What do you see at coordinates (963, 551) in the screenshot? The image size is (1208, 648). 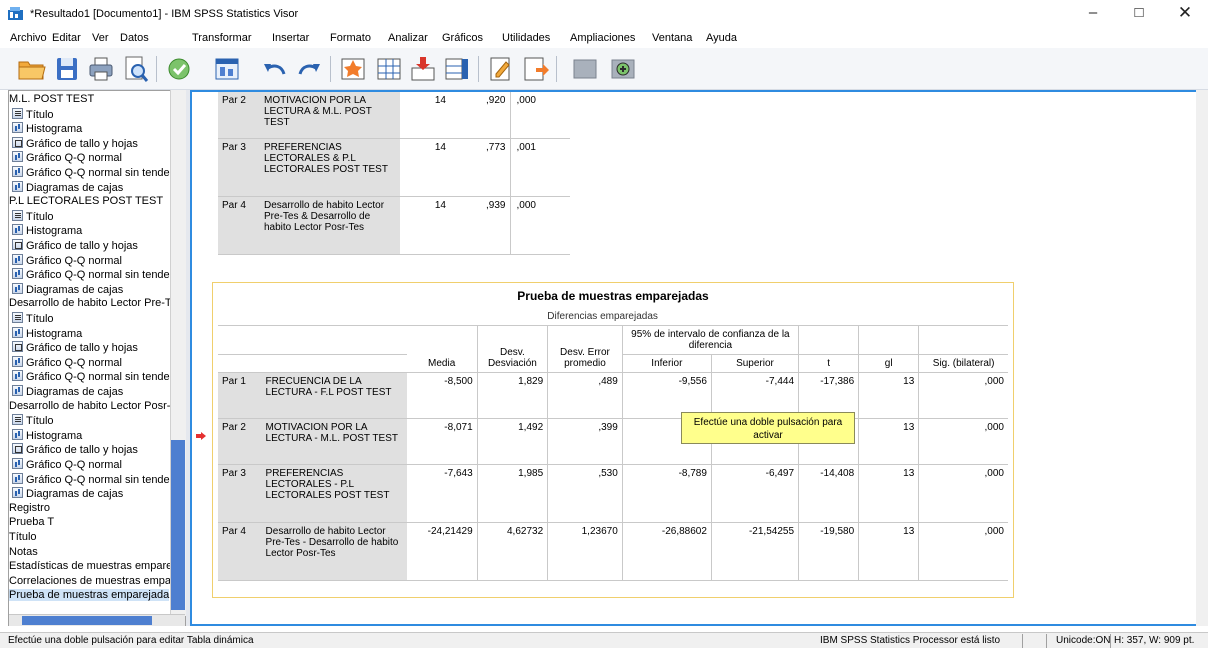 I see `cell-value: ,000` at bounding box center [963, 551].